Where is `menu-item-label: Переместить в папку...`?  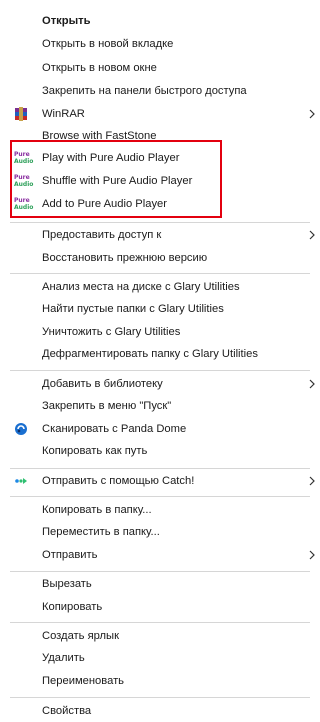
menu-item-label: Переместить в папку... is located at coordinates (101, 532).